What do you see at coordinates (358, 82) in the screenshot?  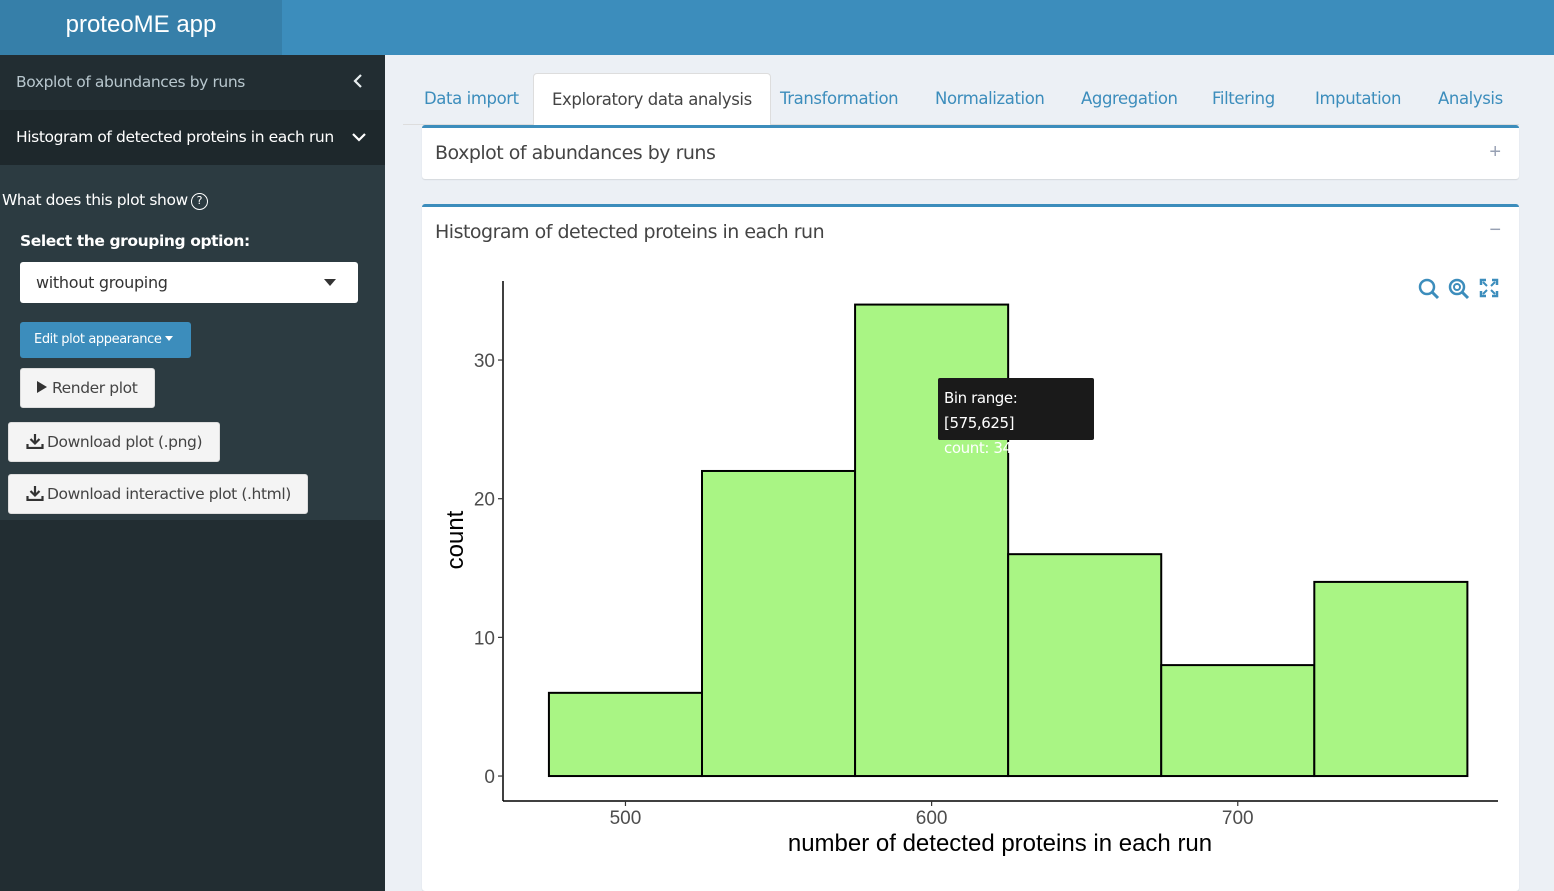 I see `chevron-left-icon` at bounding box center [358, 82].